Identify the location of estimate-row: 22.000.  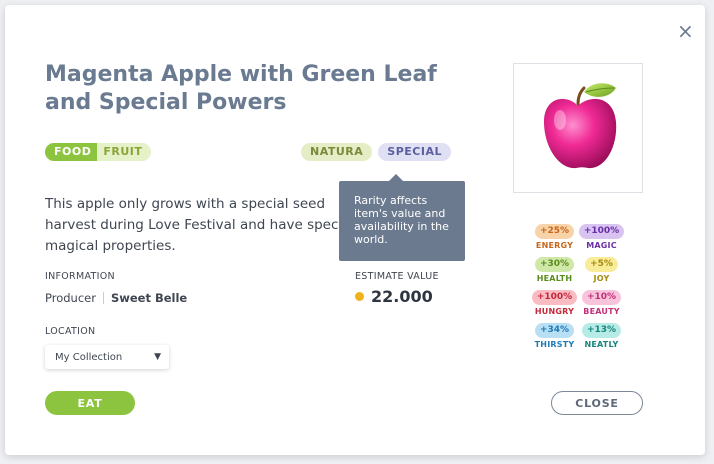
(394, 296).